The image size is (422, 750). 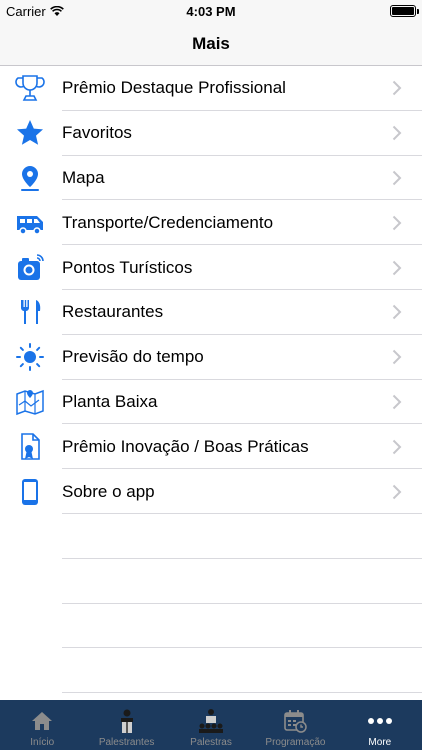 What do you see at coordinates (30, 312) in the screenshot?
I see `cutlery-icon` at bounding box center [30, 312].